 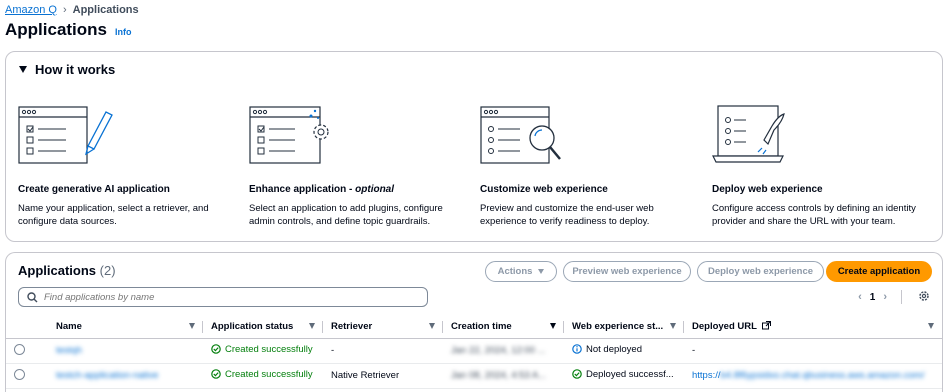 I want to click on actions-button: Actions, so click(x=521, y=271).